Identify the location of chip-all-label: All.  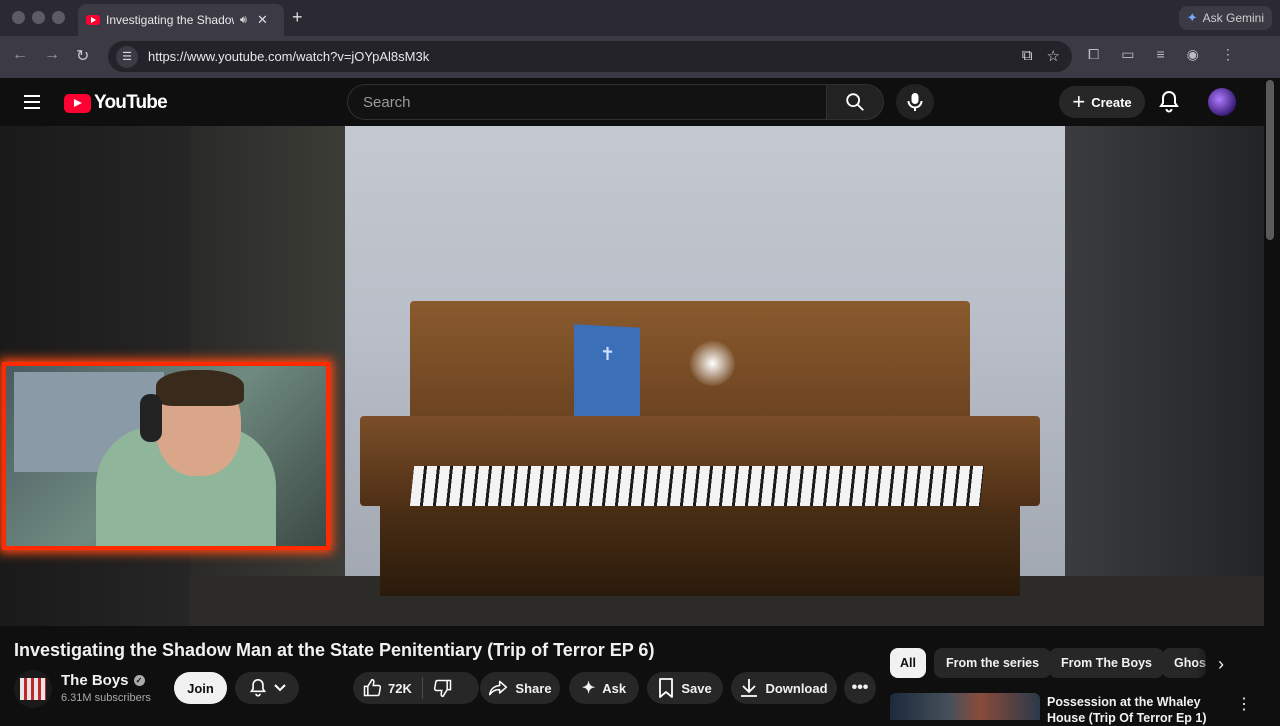
(908, 663).